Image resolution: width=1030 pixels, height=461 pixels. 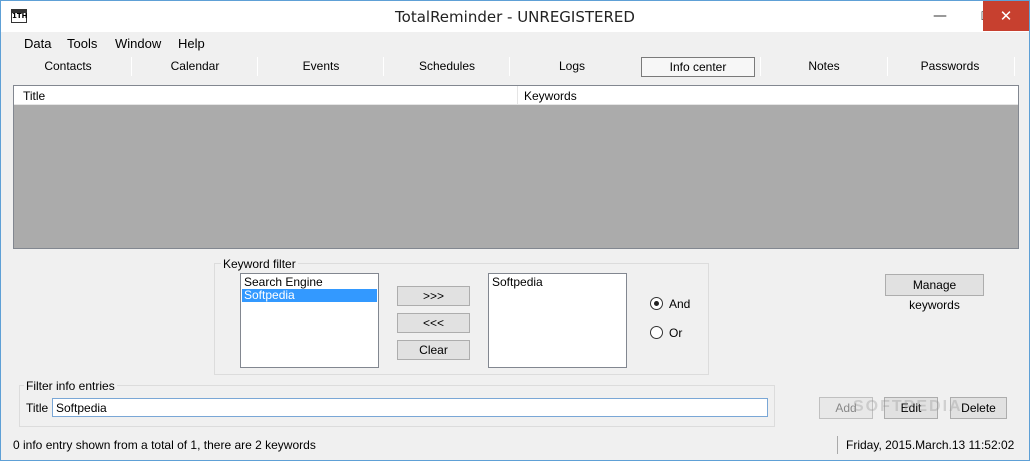 What do you see at coordinates (309, 320) in the screenshot?
I see `available-keywords-list: Search Engine Softpedia` at bounding box center [309, 320].